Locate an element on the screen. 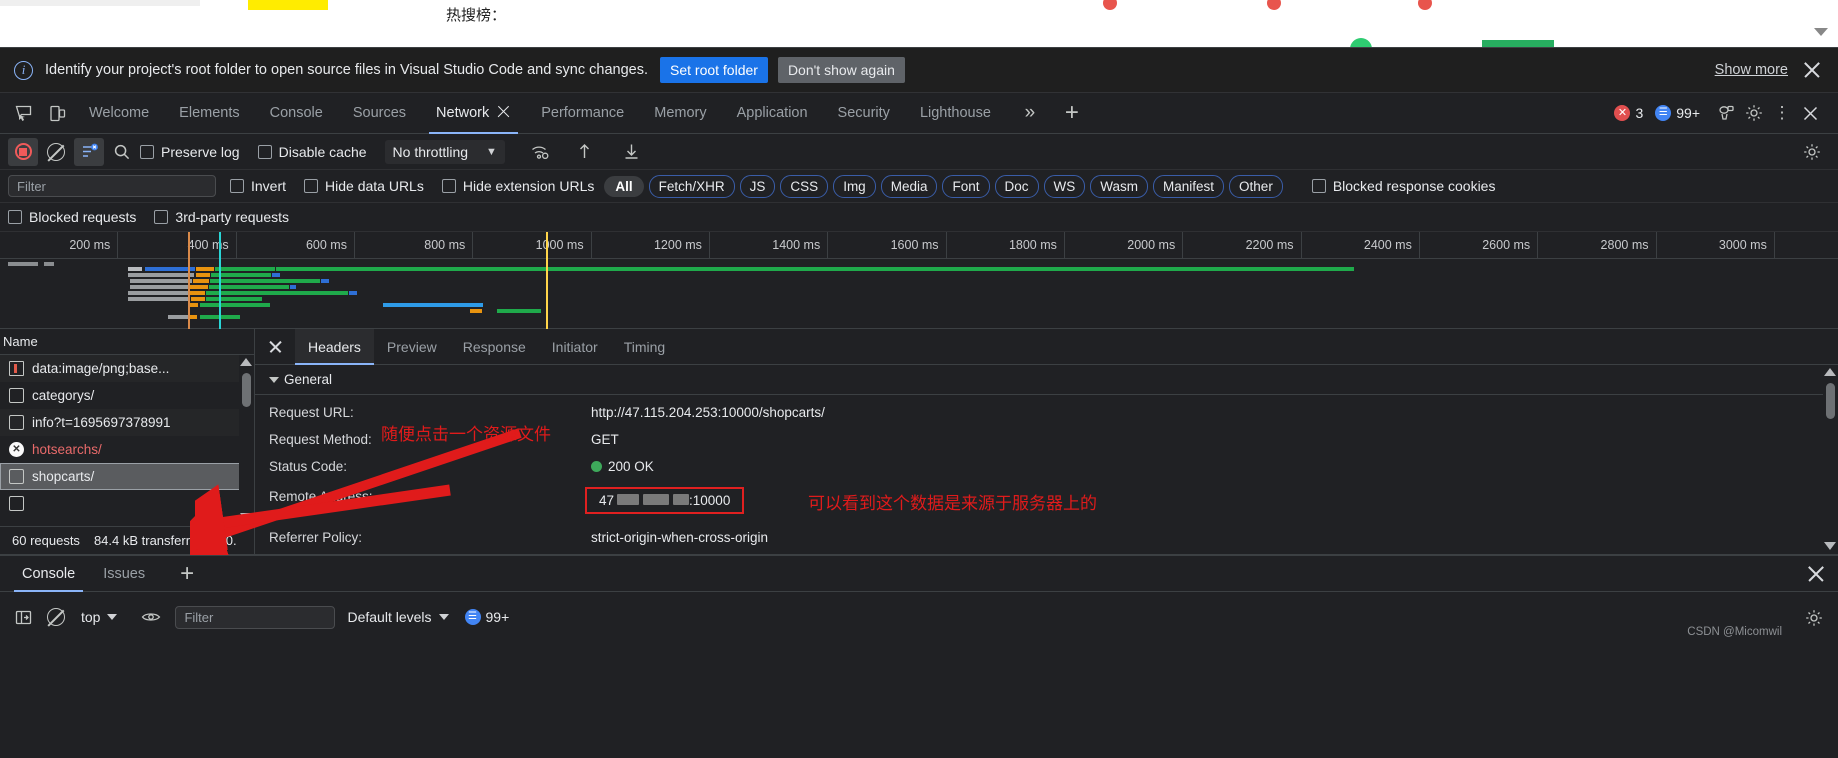 The height and width of the screenshot is (758, 1838). tab-preview: Preview is located at coordinates (412, 347).